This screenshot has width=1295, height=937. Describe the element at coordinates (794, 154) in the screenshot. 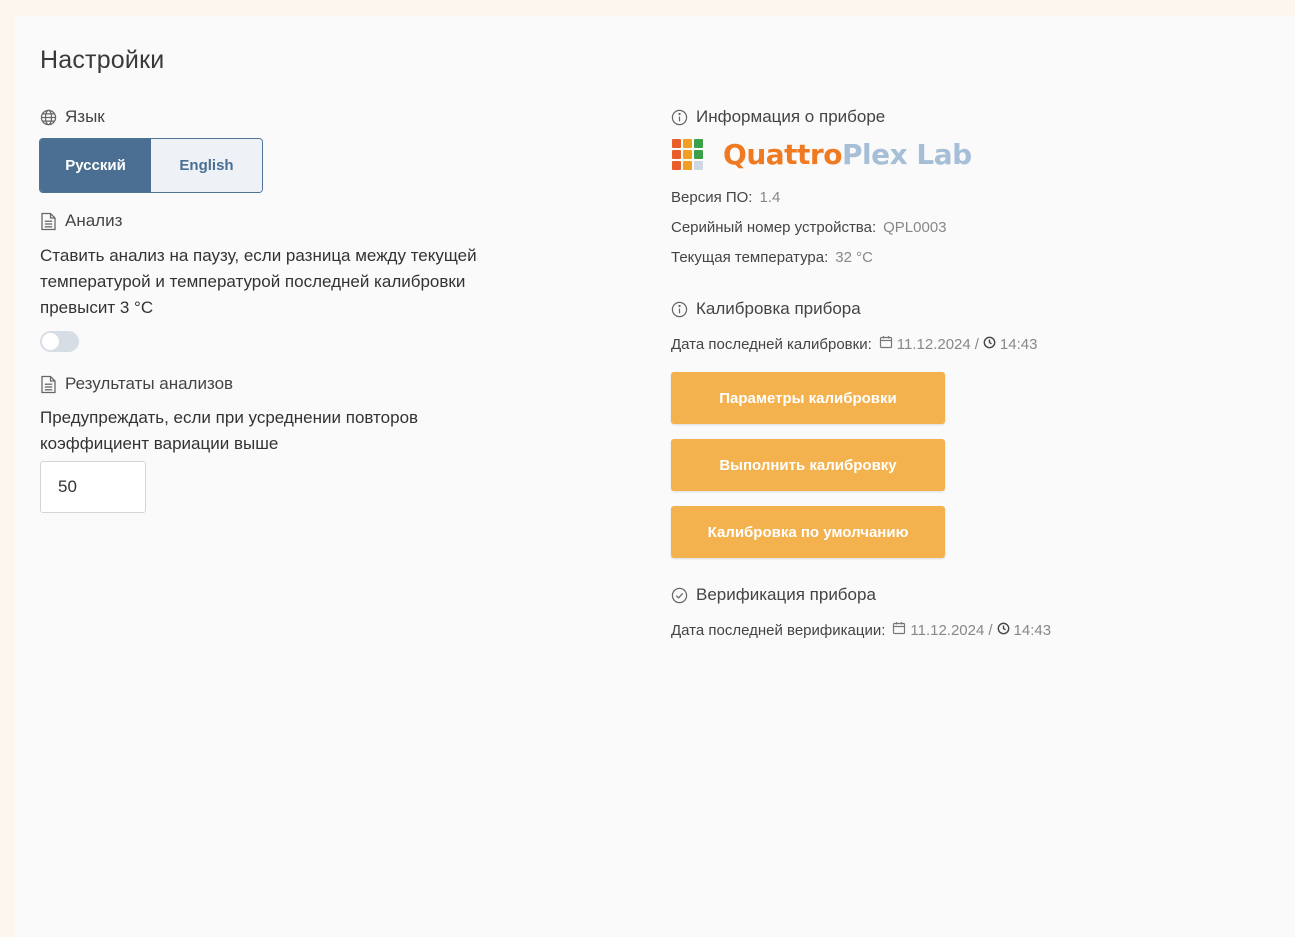

I see `logo-wordmark-part1: uattro` at that location.